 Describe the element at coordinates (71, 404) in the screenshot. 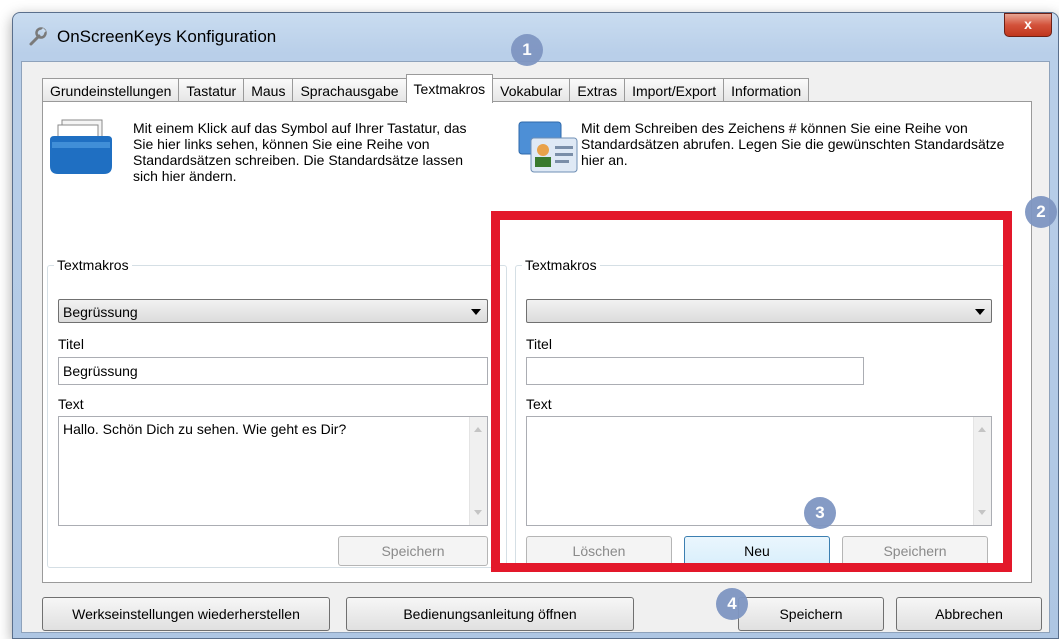

I see `left-text-label: Text` at that location.